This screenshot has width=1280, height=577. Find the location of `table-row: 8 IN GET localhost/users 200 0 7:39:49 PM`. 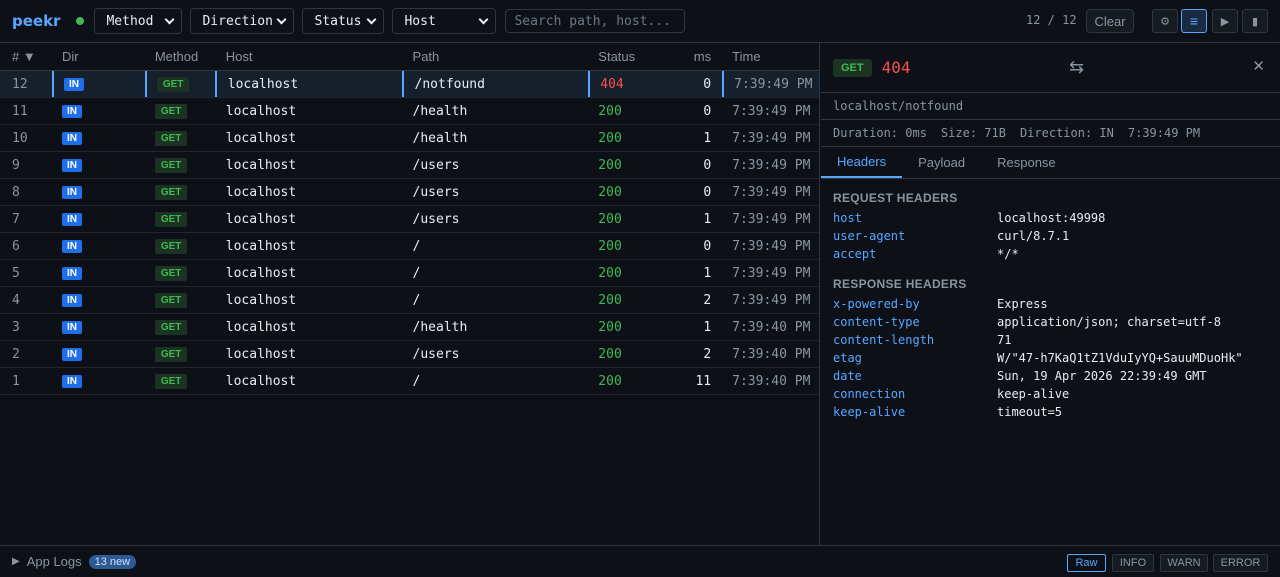

table-row: 8 IN GET localhost/users 200 0 7:39:49 PM is located at coordinates (409, 192).